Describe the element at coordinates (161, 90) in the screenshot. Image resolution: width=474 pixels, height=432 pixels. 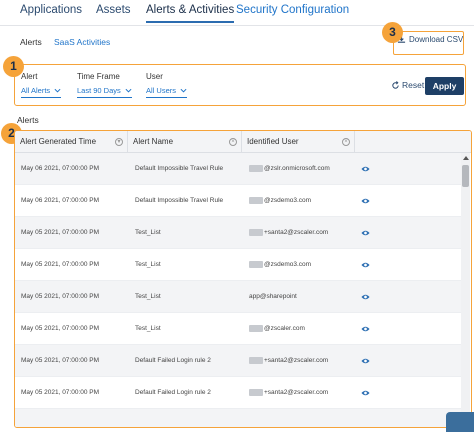
I see `user-filter-value: All Users` at that location.